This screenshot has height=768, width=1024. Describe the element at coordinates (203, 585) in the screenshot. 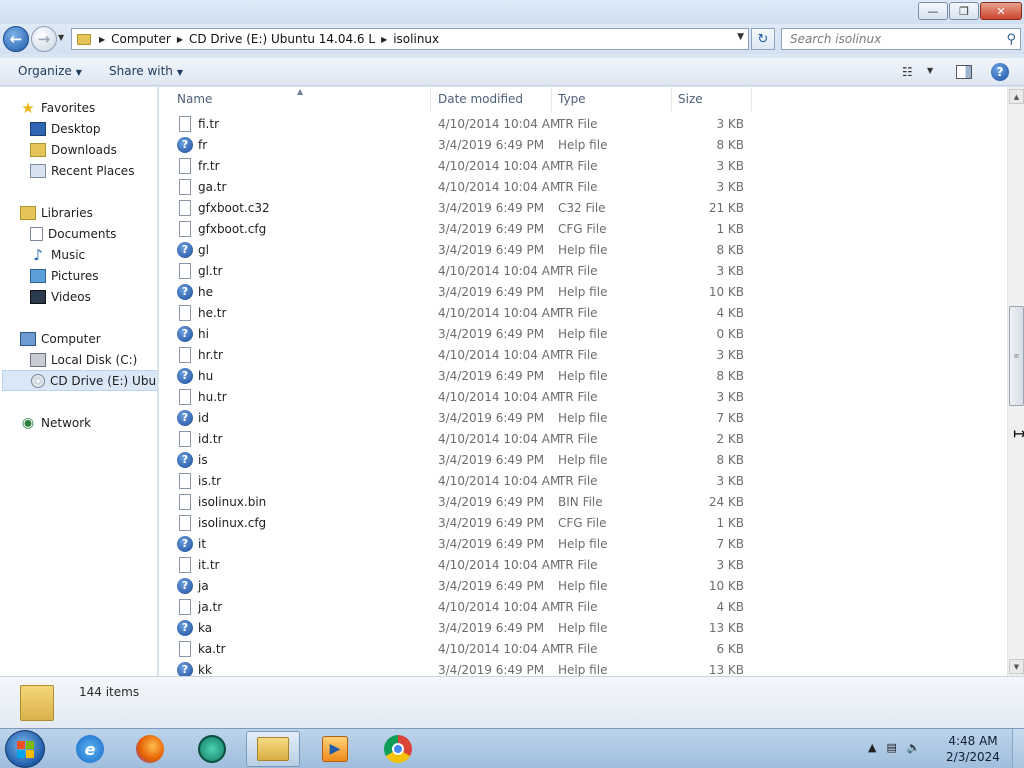

I see `file-name: ja` at that location.